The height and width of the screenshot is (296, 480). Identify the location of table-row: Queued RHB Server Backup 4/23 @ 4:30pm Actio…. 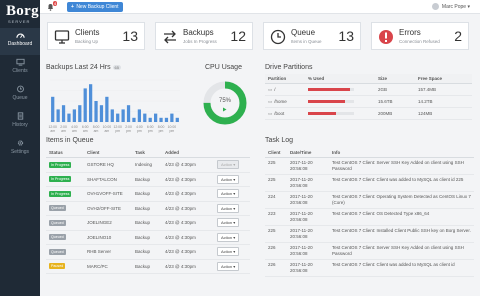
(148, 252).